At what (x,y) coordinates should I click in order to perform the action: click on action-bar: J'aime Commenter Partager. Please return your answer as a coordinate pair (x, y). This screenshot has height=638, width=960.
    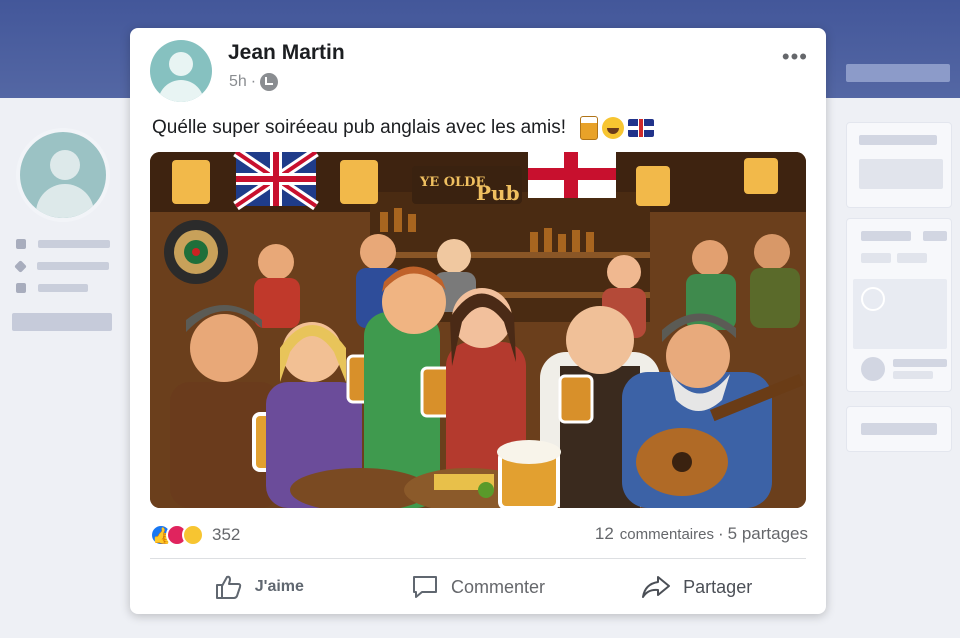
    Looking at the image, I should click on (478, 587).